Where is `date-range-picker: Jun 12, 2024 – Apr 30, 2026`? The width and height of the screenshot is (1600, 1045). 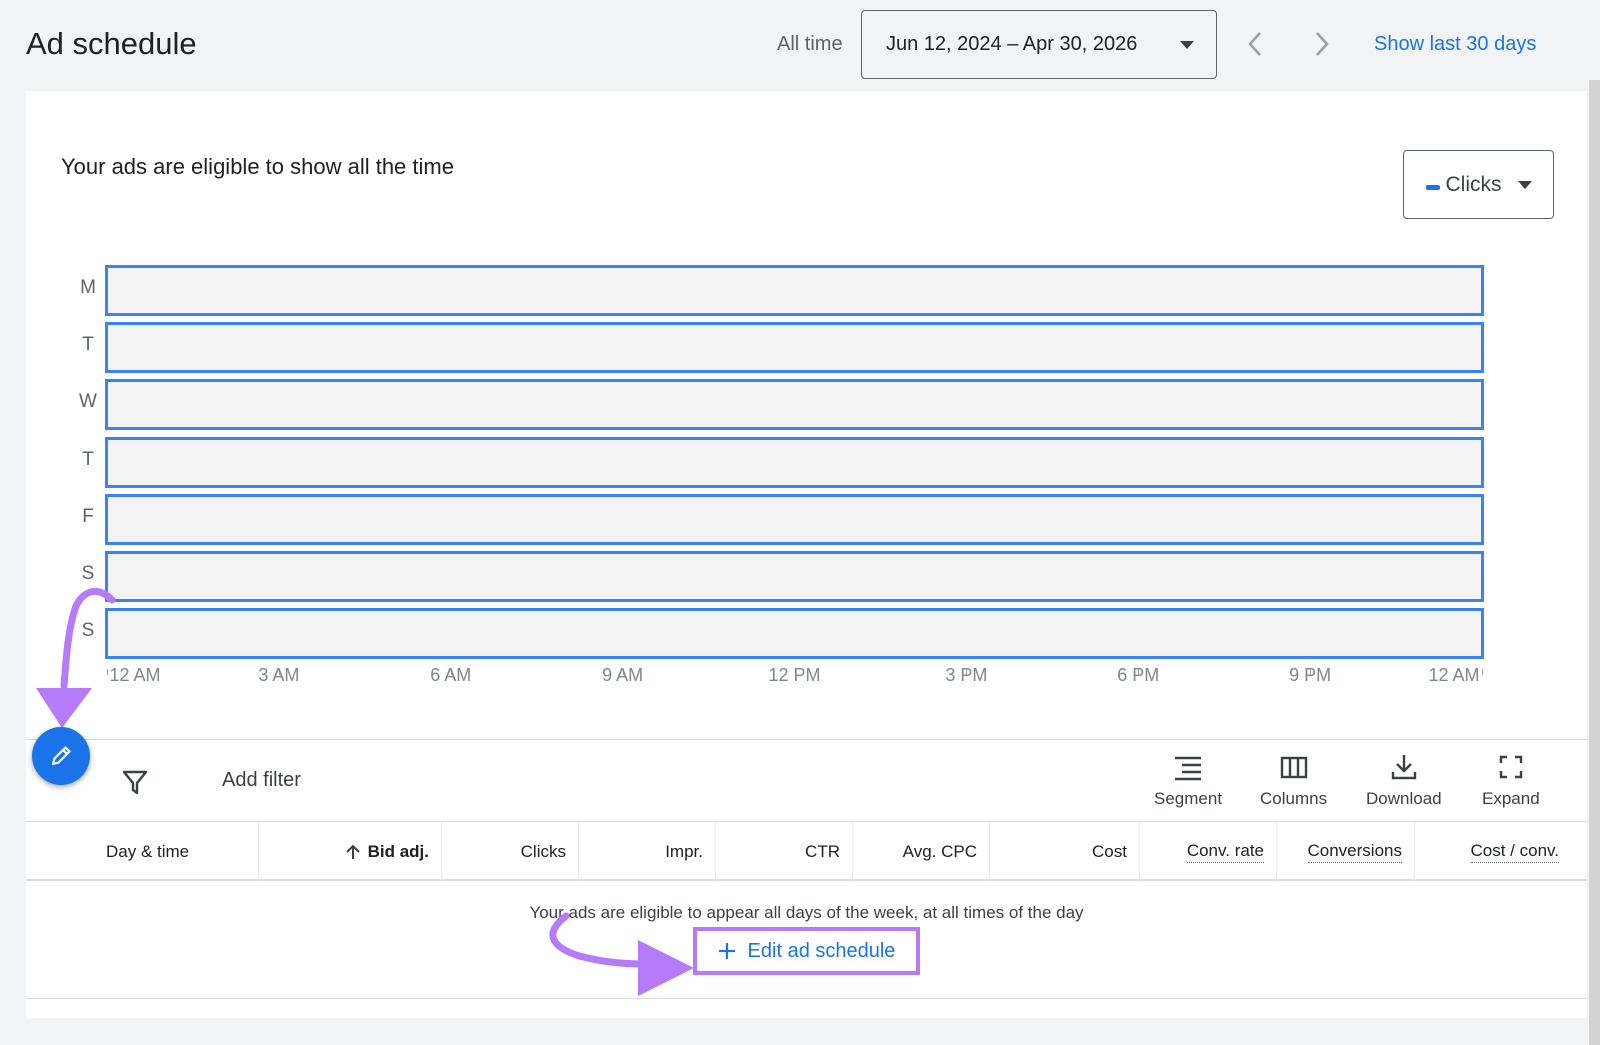 date-range-picker: Jun 12, 2024 – Apr 30, 2026 is located at coordinates (1039, 44).